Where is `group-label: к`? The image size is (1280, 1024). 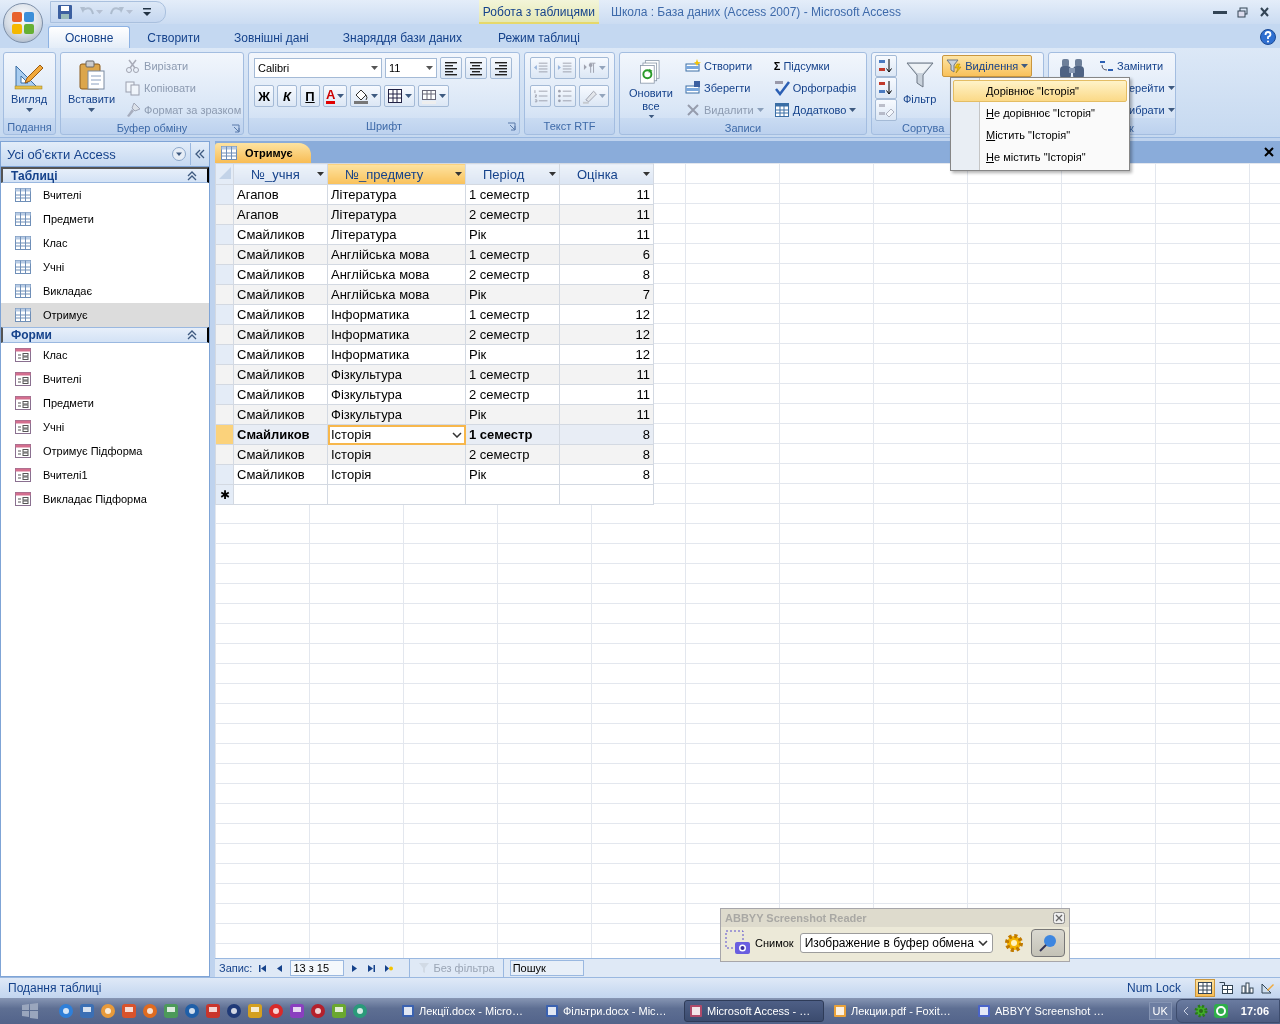 group-label: к is located at coordinates (1131, 127).